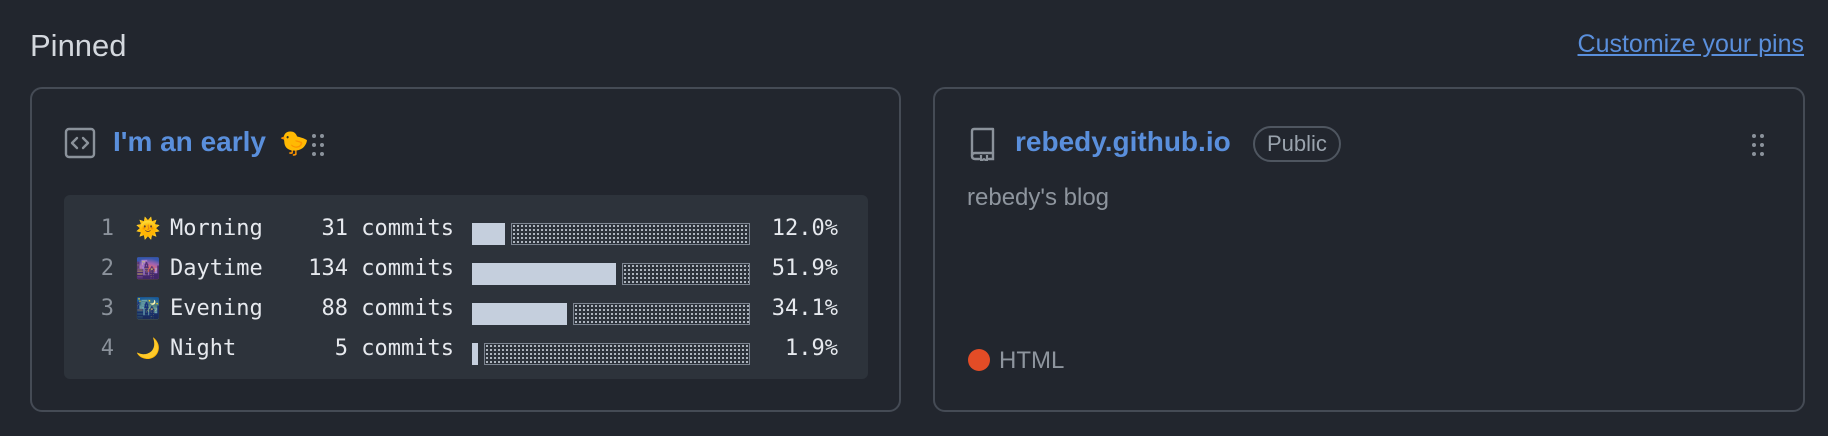 This screenshot has width=1828, height=436. I want to click on period-label: Morning, so click(216, 228).